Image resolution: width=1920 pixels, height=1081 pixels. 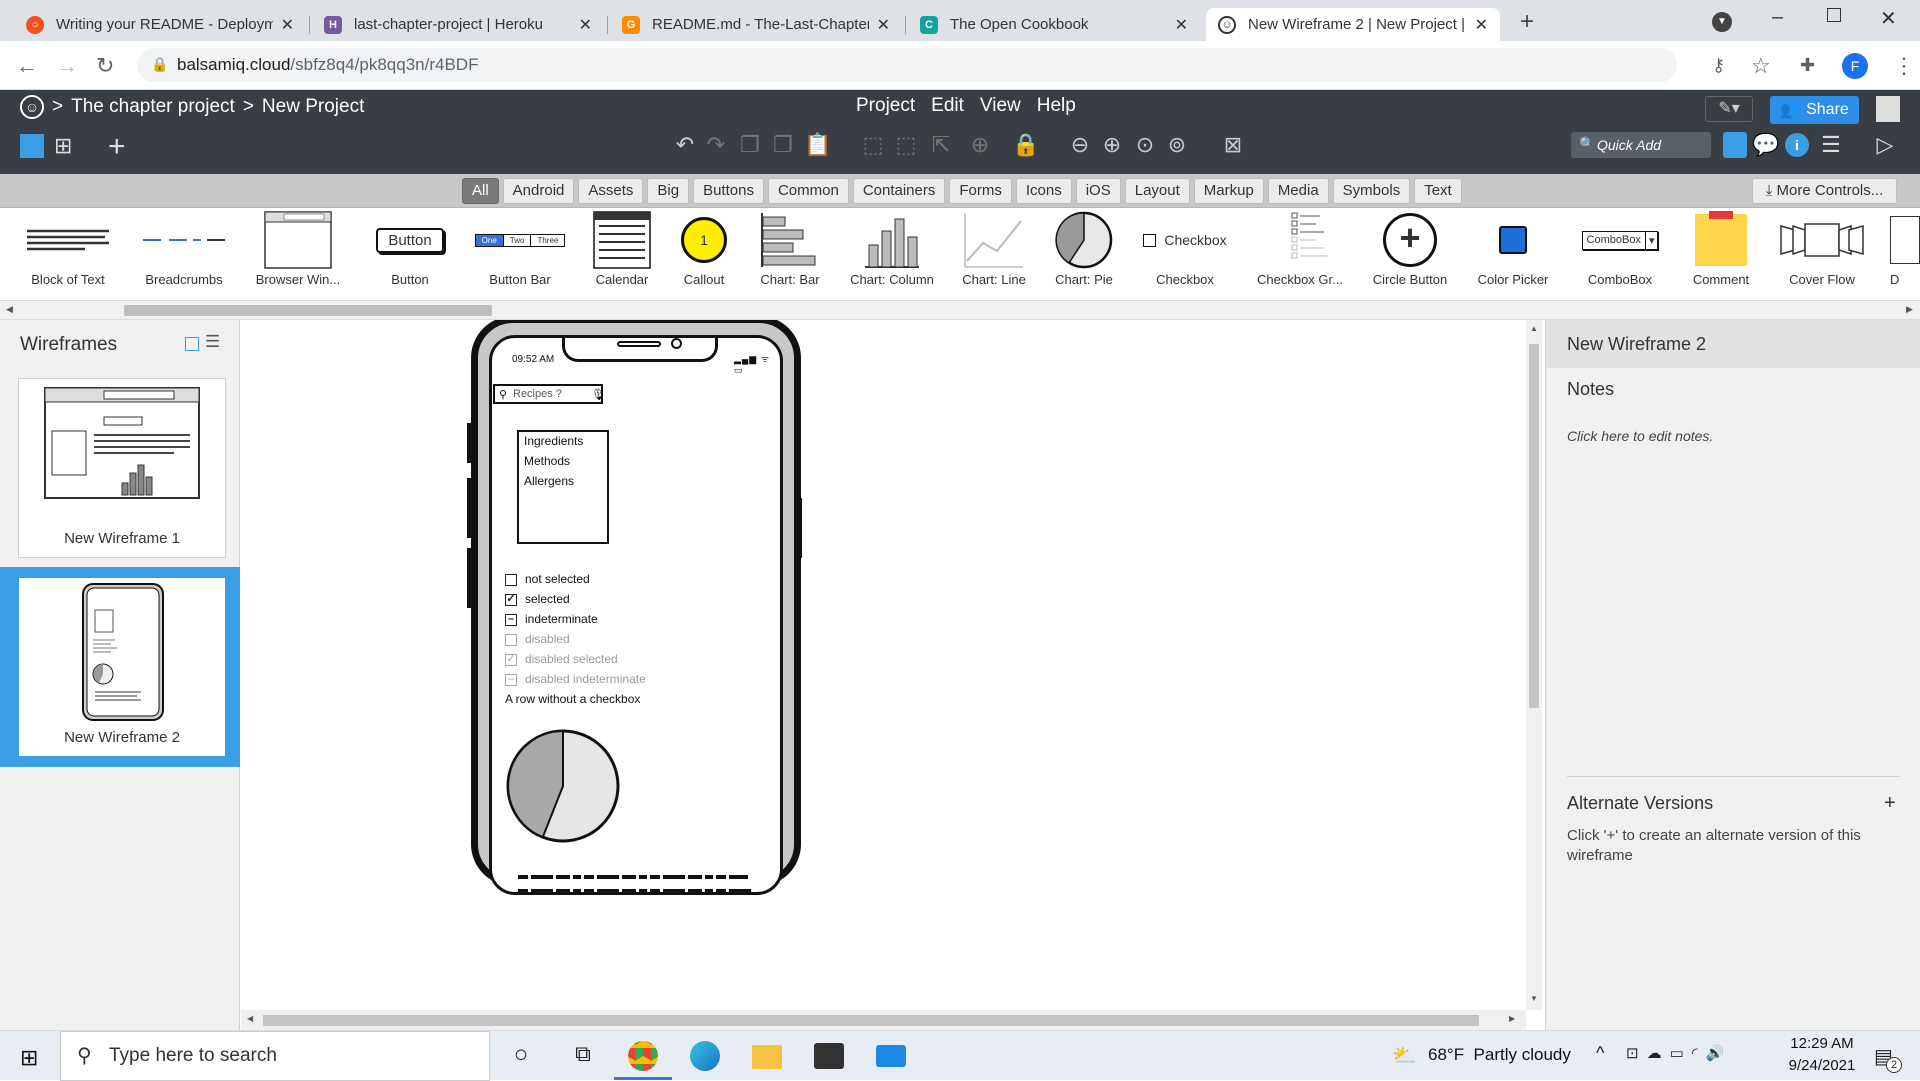 I want to click on library-item-button-bar: One Two Three Button Bar, so click(x=520, y=254).